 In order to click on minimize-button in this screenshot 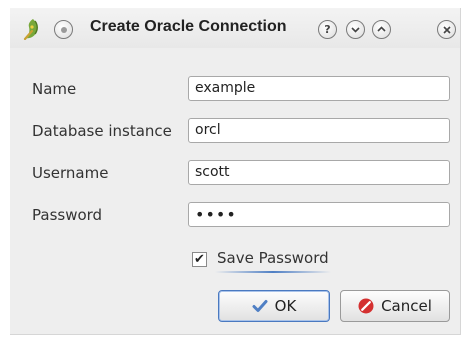, I will do `click(355, 29)`.